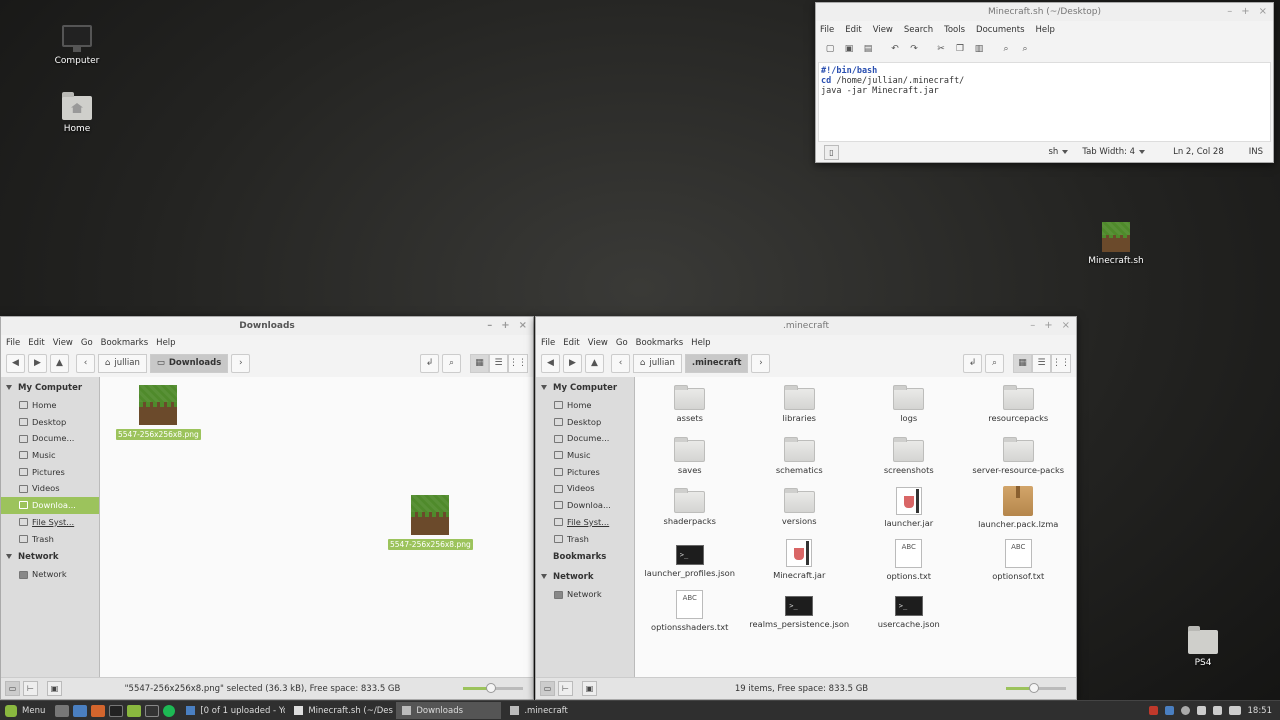  I want to click on file-item: assets, so click(690, 408).